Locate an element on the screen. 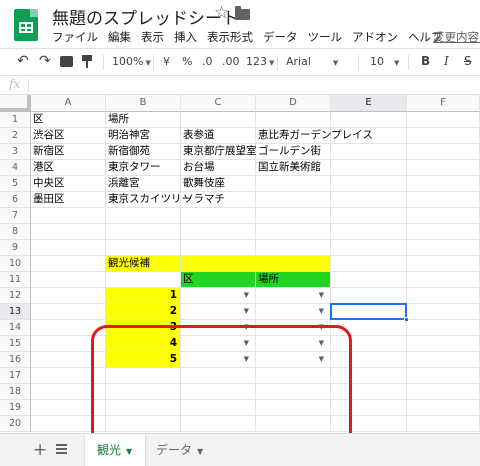 The height and width of the screenshot is (466, 480). cell-d12: ▼ is located at coordinates (293, 296).